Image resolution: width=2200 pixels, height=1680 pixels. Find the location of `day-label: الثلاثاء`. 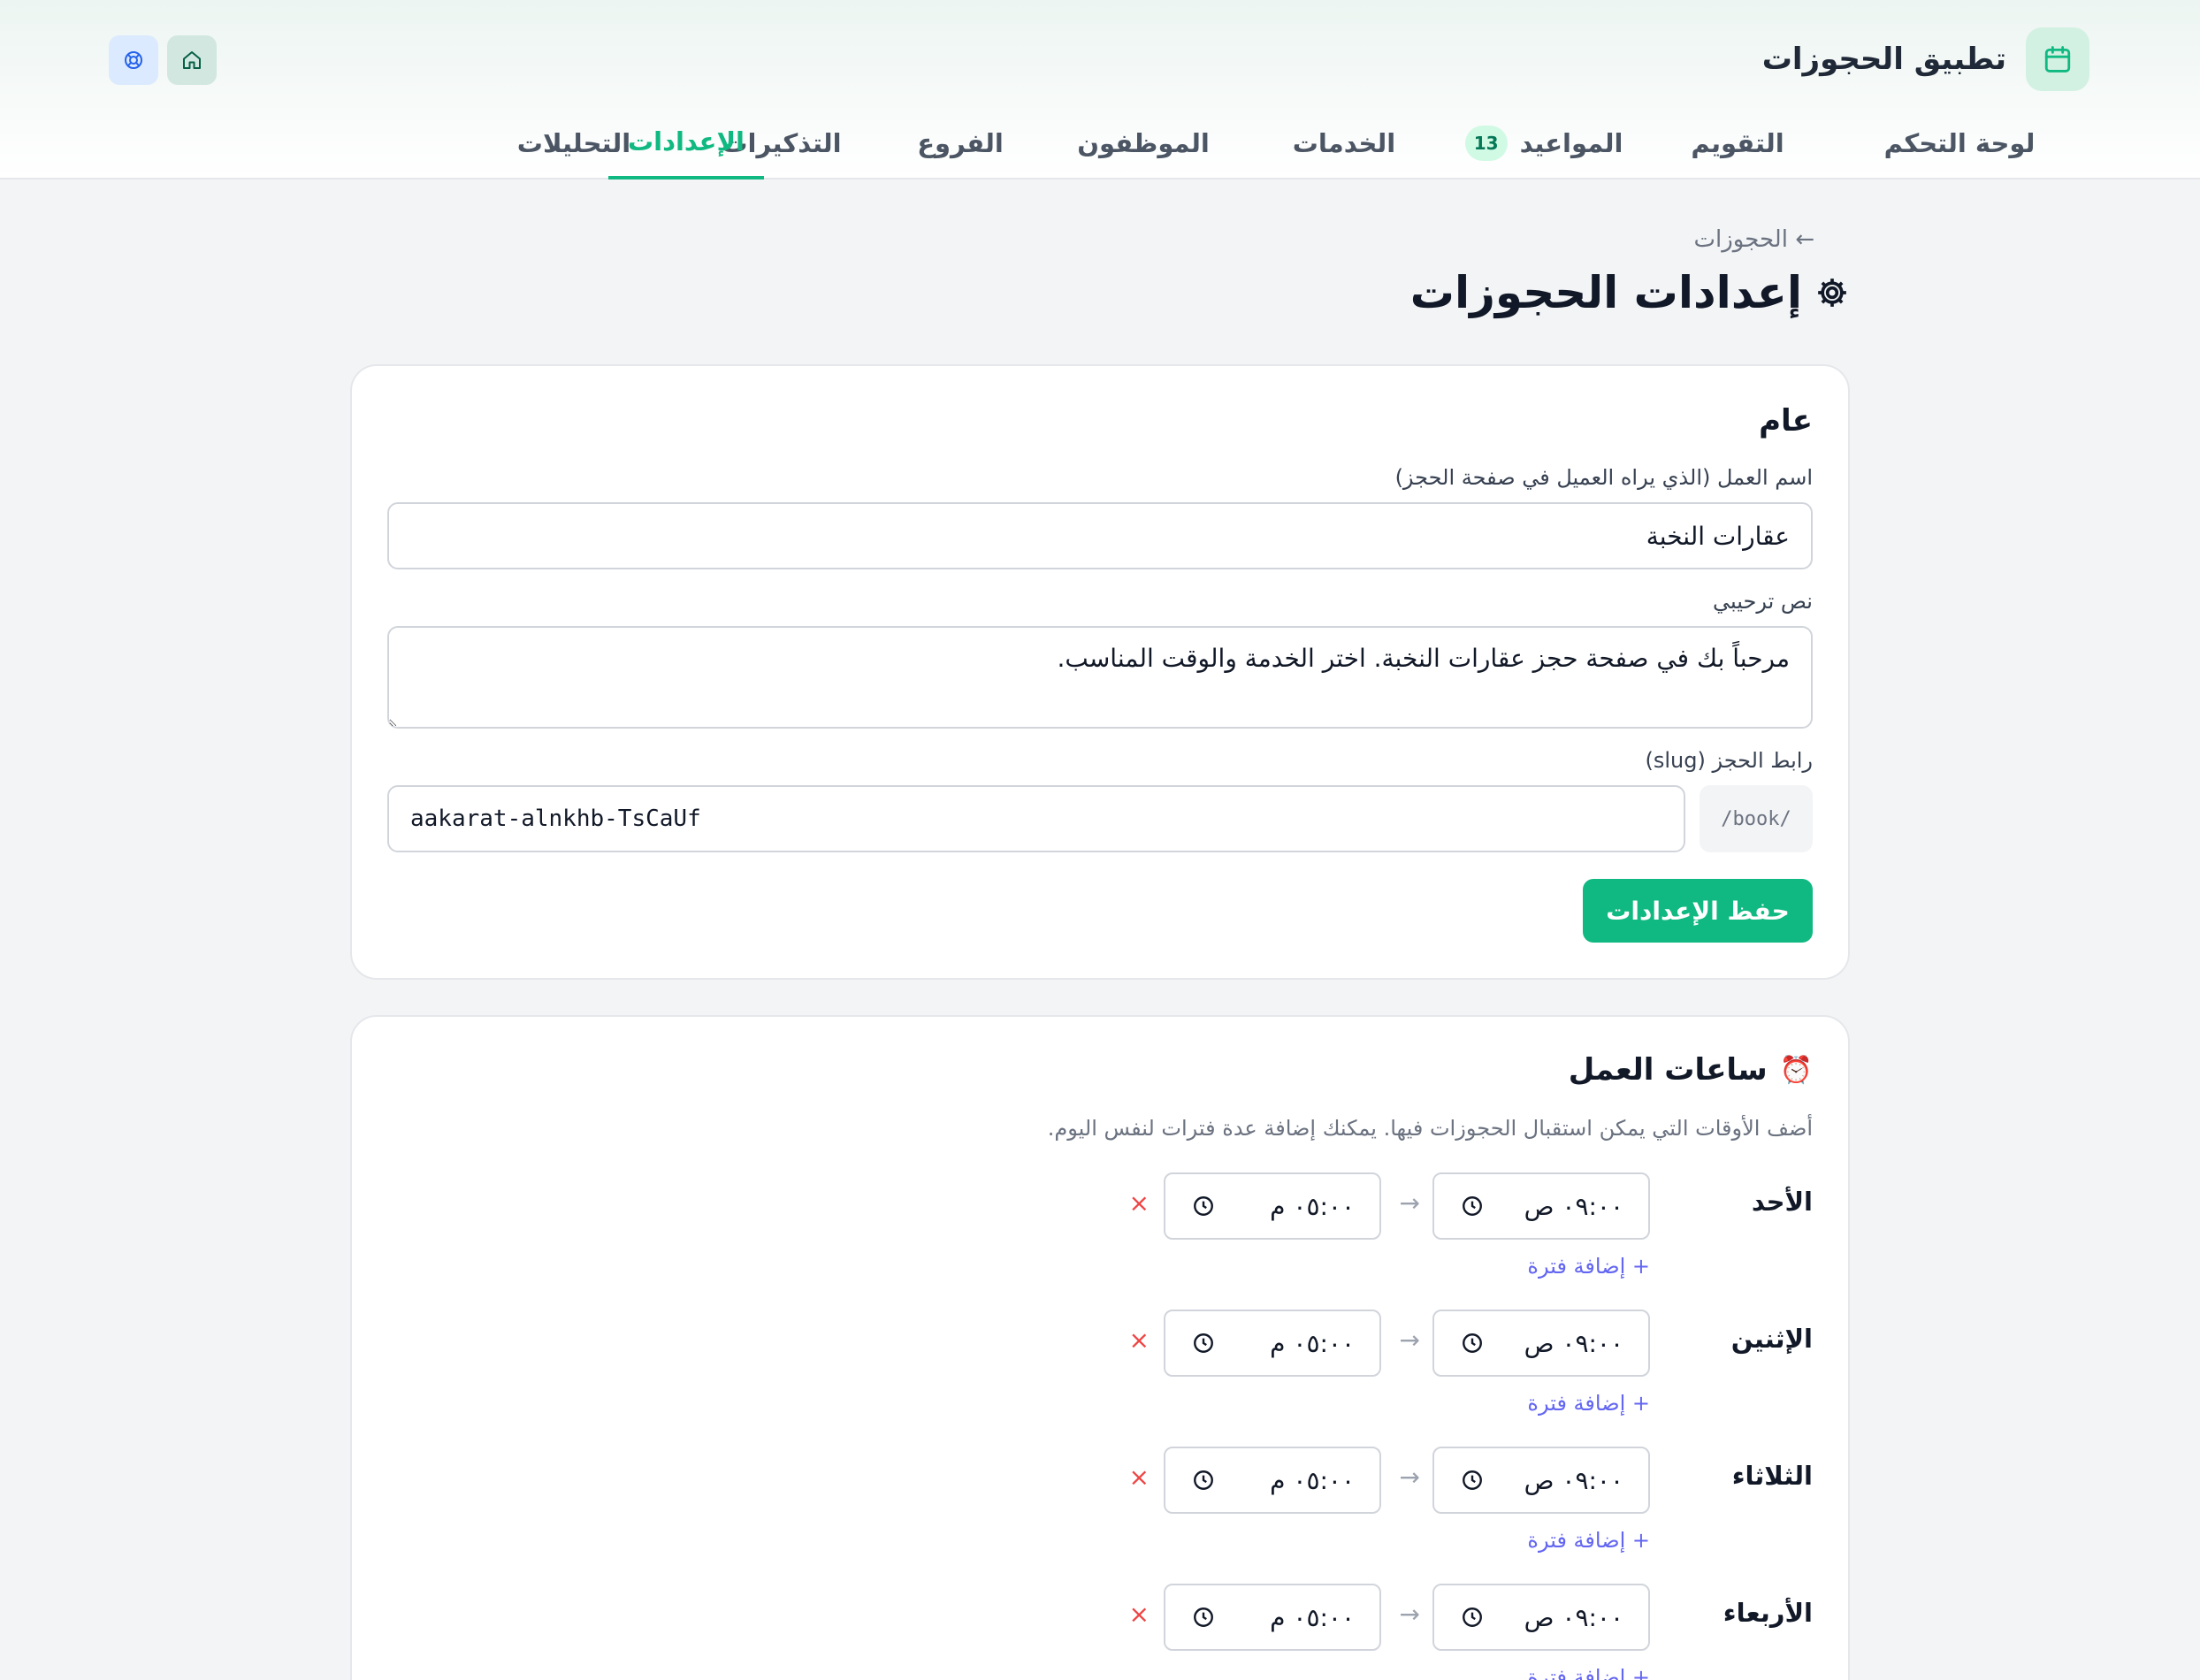

day-label: الثلاثاء is located at coordinates (1772, 1476).